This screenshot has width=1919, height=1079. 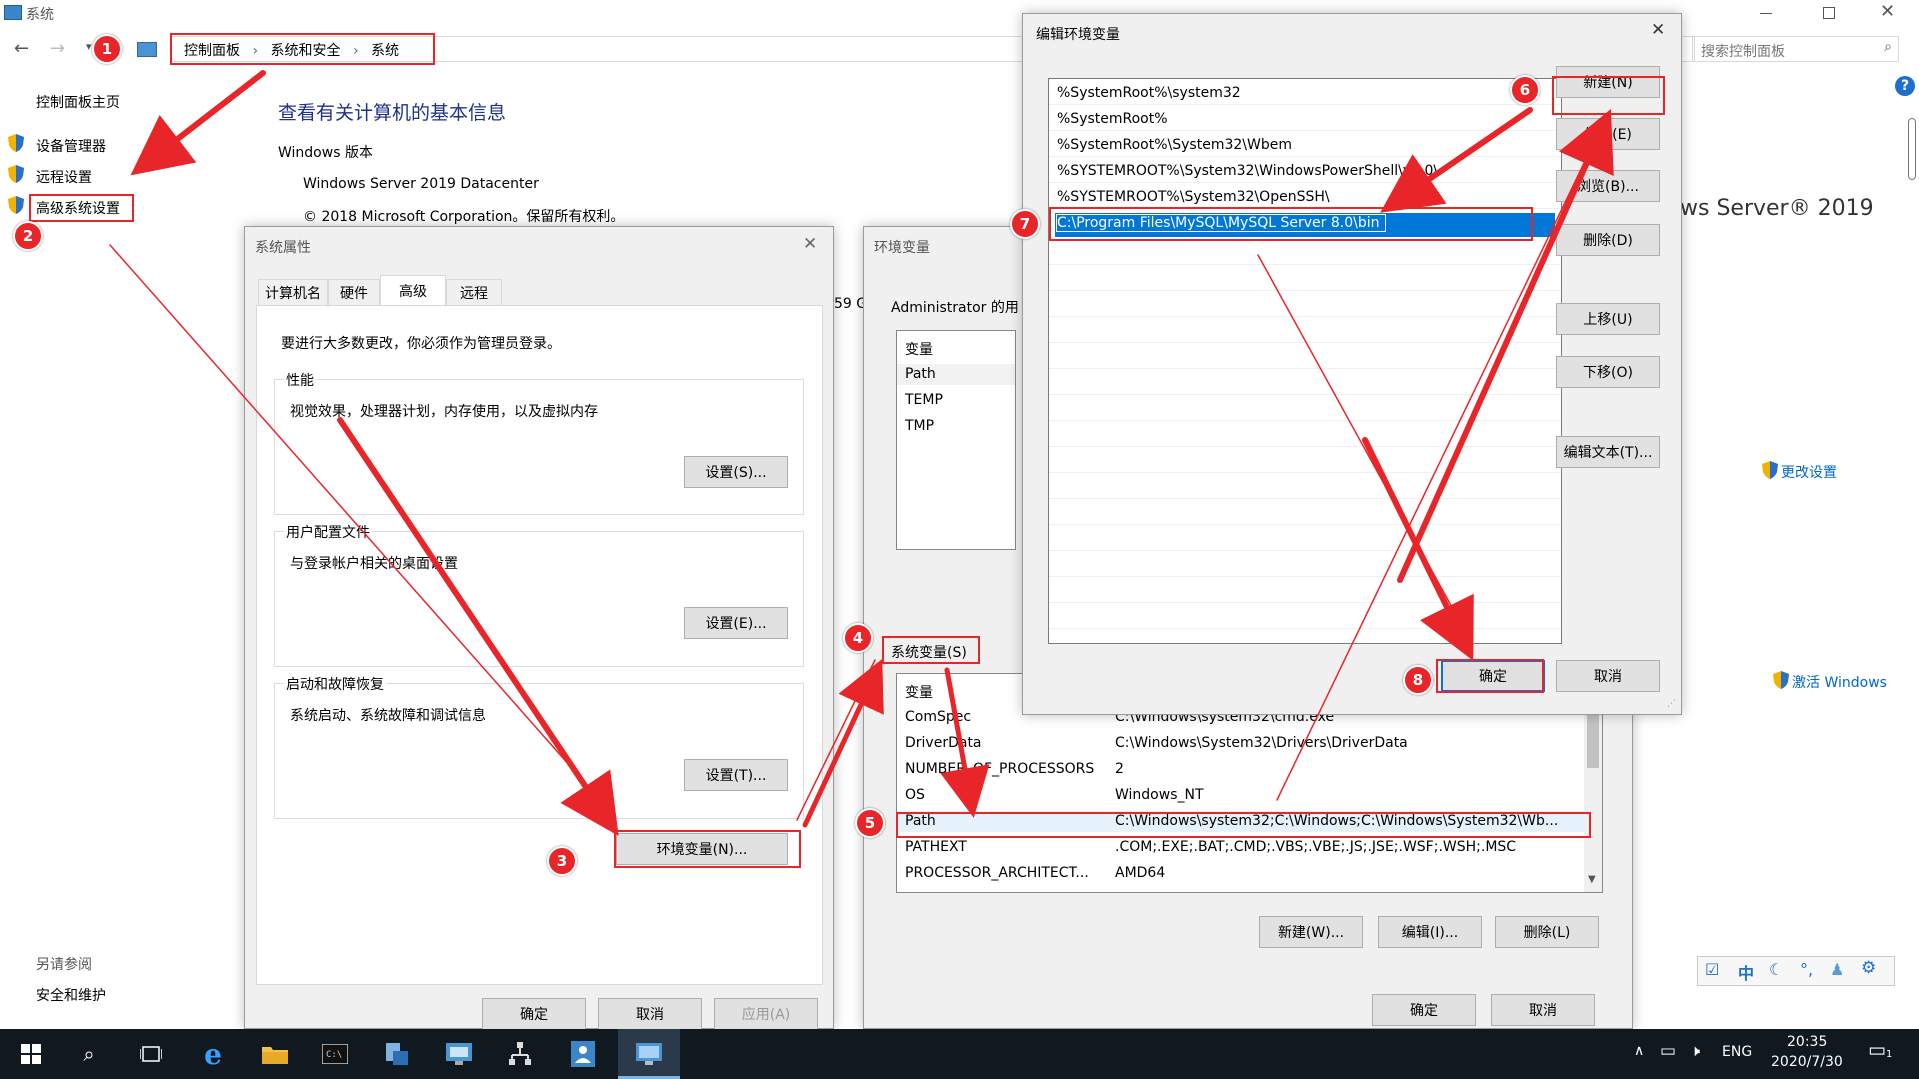 I want to click on user-accounts-icon, so click(x=583, y=1054).